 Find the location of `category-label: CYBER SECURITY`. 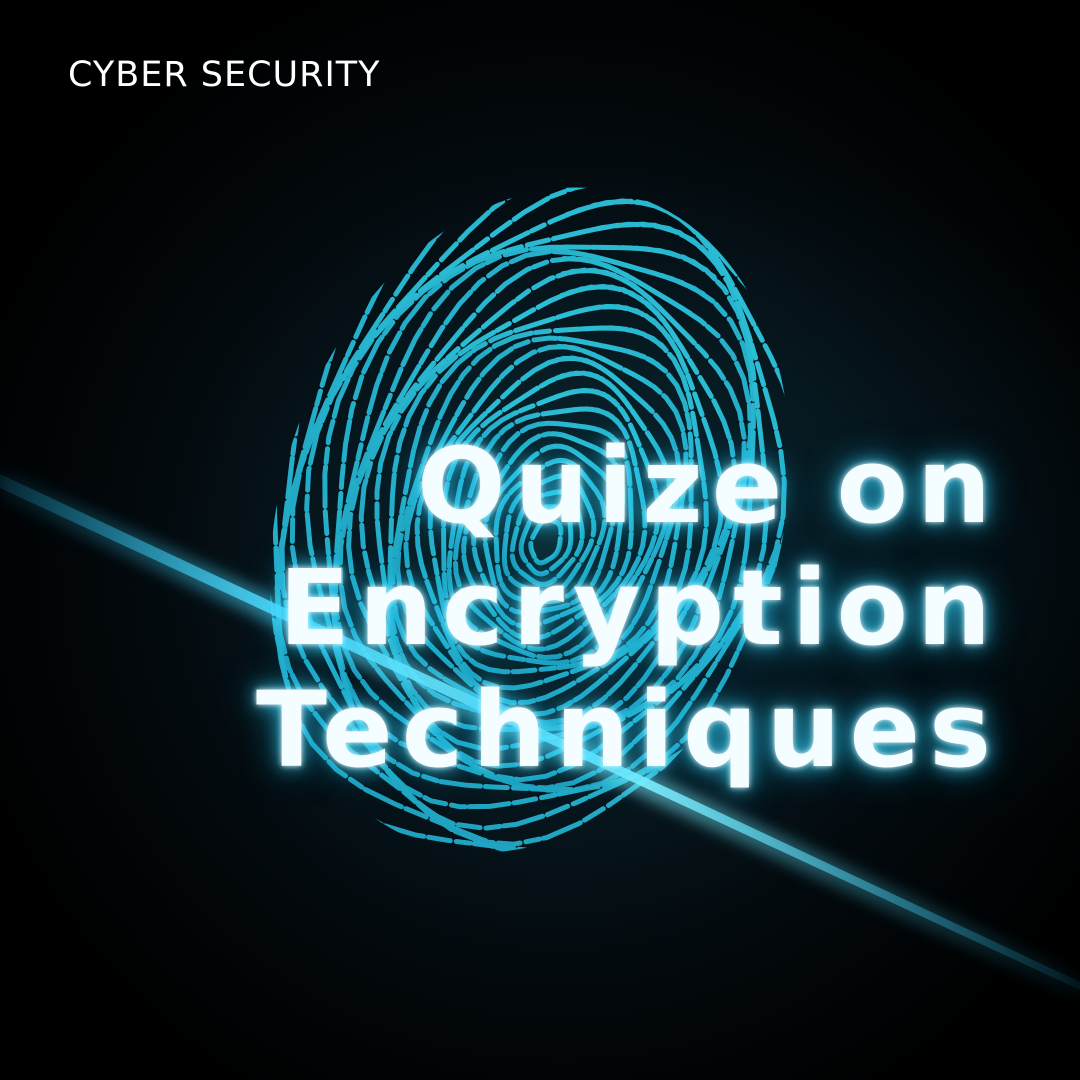

category-label: CYBER SECURITY is located at coordinates (224, 75).